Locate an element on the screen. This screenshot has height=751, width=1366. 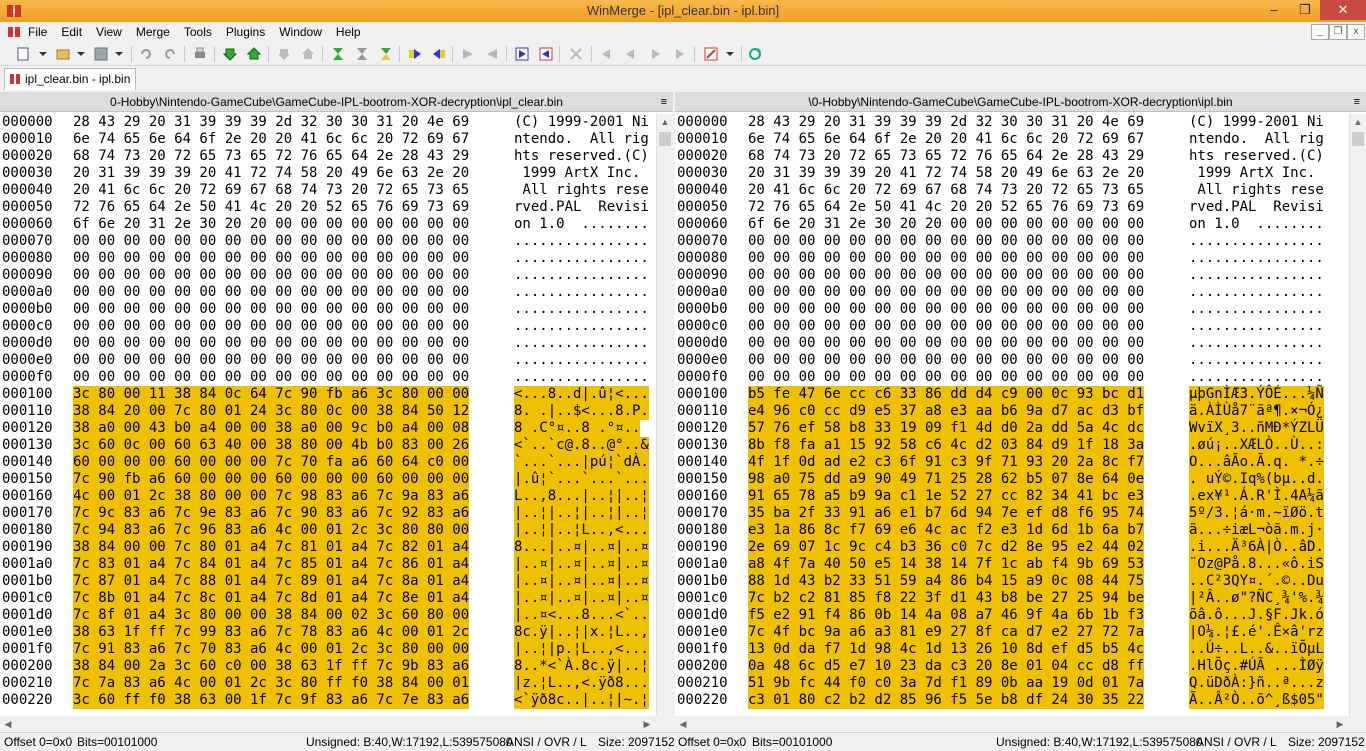
scroll-right-icon: ▶ is located at coordinates (647, 724).